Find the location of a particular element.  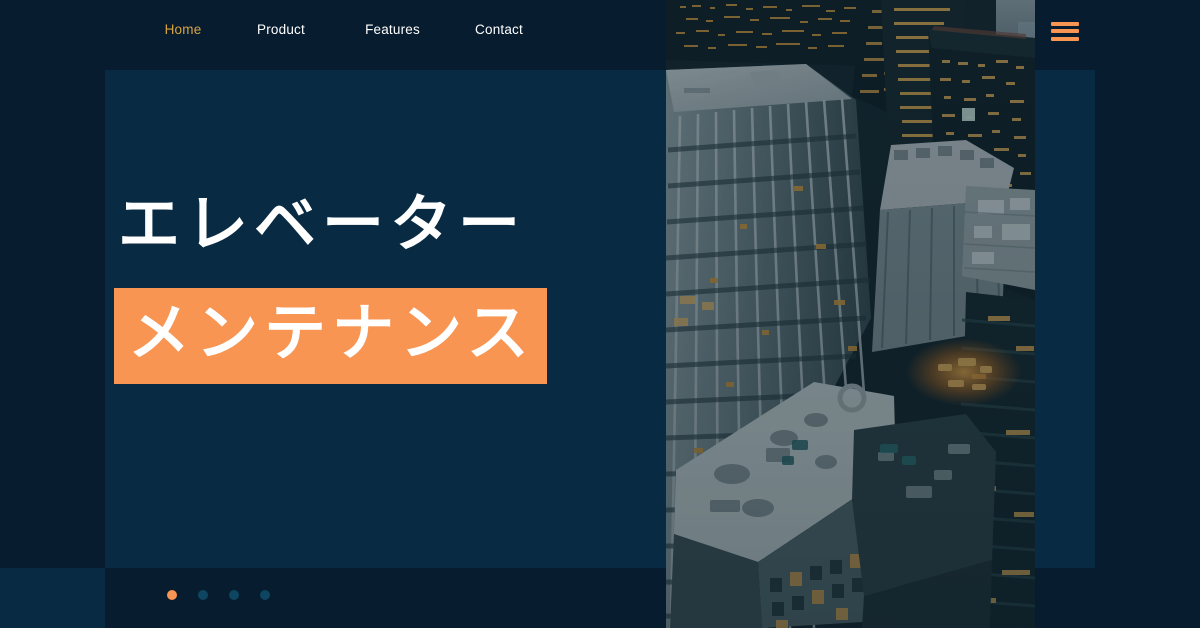

nav-item-home: Home is located at coordinates (183, 29).